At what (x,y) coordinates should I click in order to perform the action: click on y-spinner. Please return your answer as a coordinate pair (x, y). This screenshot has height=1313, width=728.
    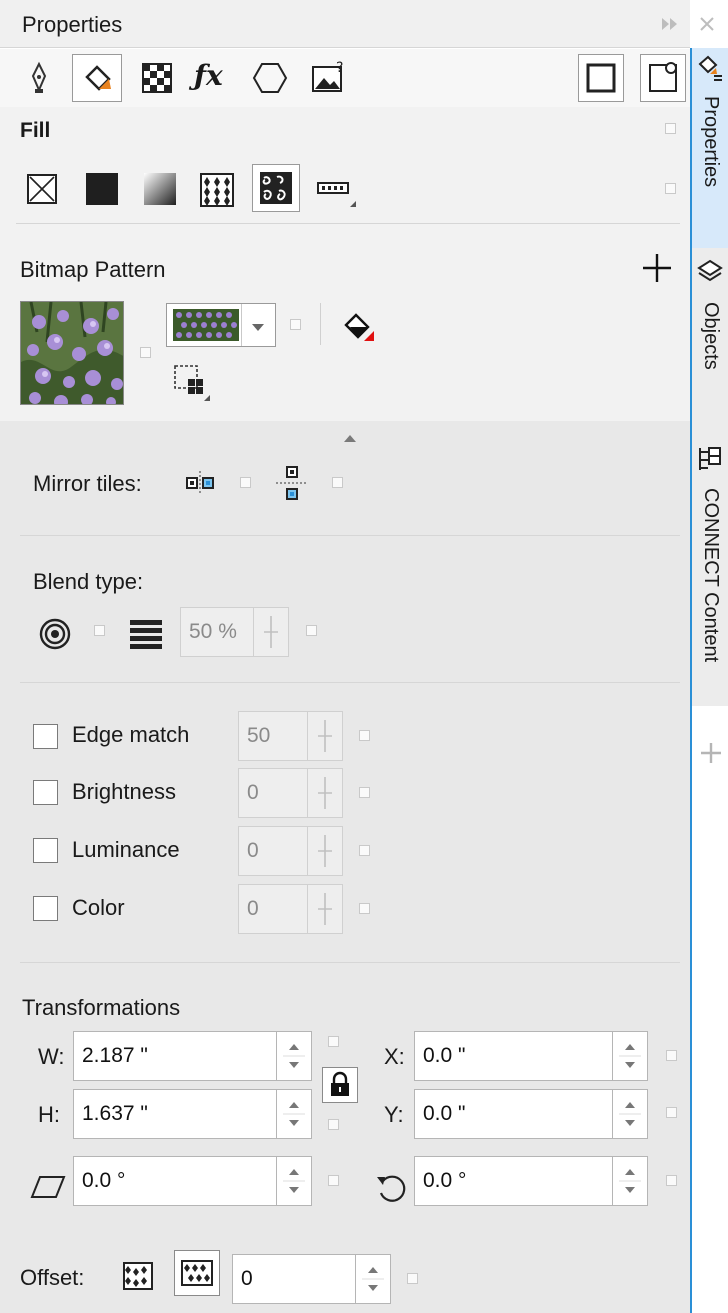
    Looking at the image, I should click on (630, 1114).